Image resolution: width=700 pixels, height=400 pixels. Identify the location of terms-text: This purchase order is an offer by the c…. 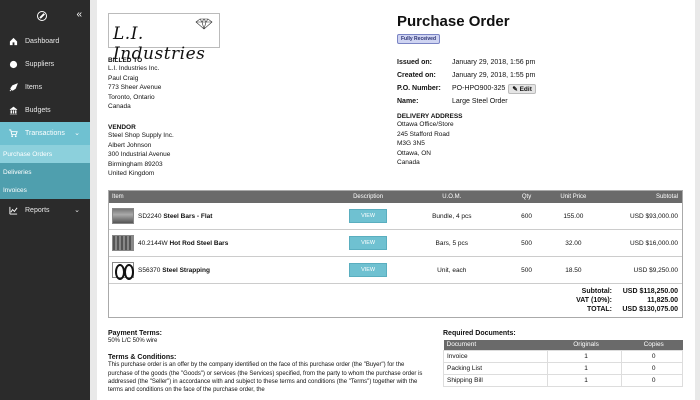
(265, 378).